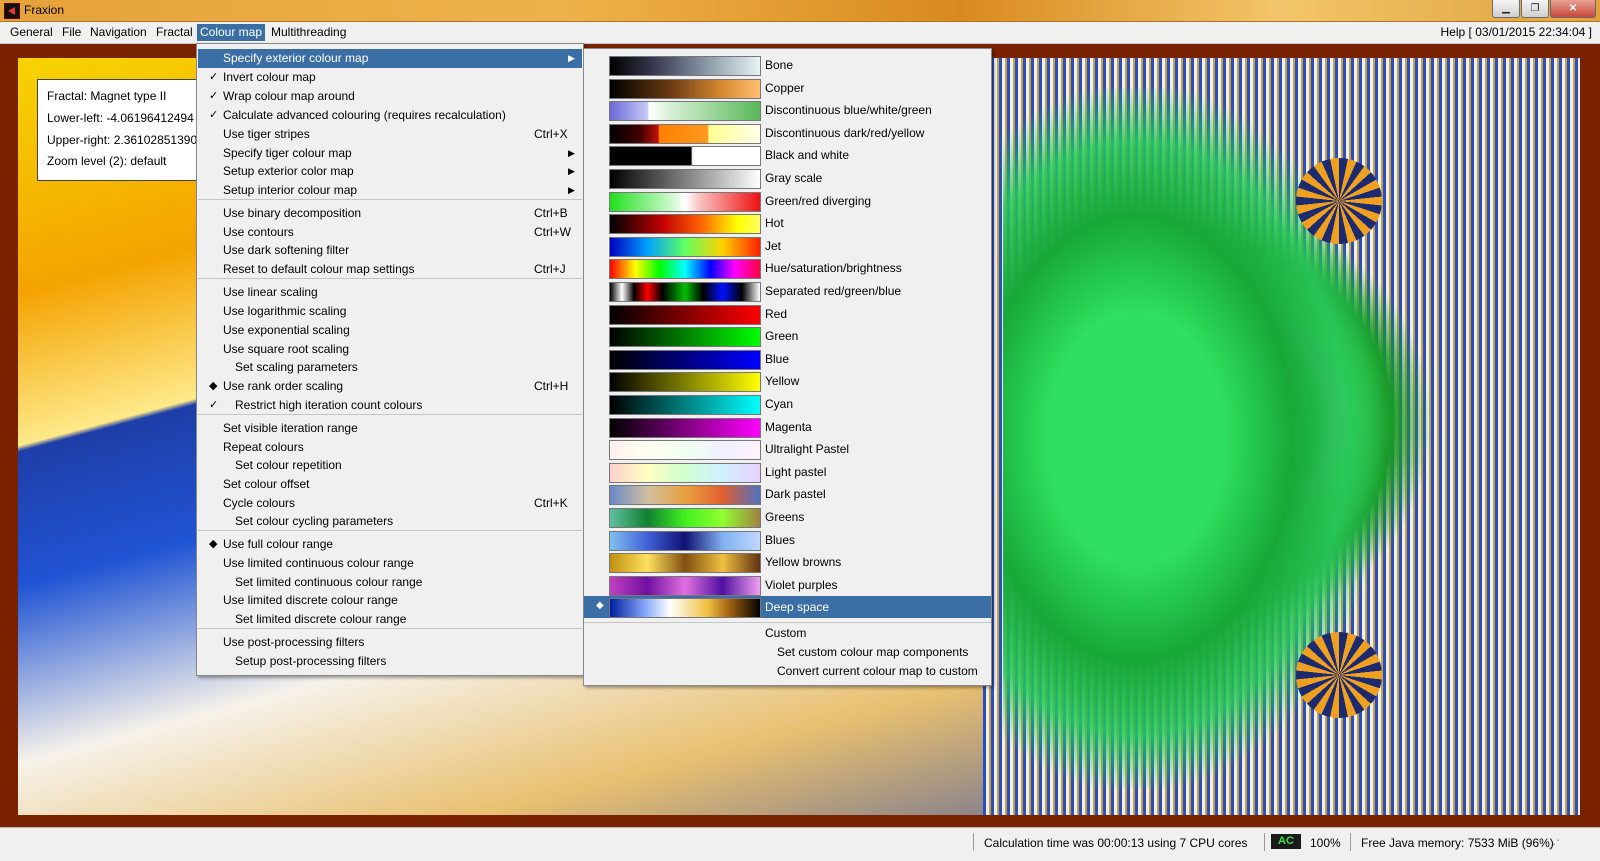 This screenshot has height=861, width=1600. What do you see at coordinates (787, 336) in the screenshot?
I see `colour-map-option: Green` at bounding box center [787, 336].